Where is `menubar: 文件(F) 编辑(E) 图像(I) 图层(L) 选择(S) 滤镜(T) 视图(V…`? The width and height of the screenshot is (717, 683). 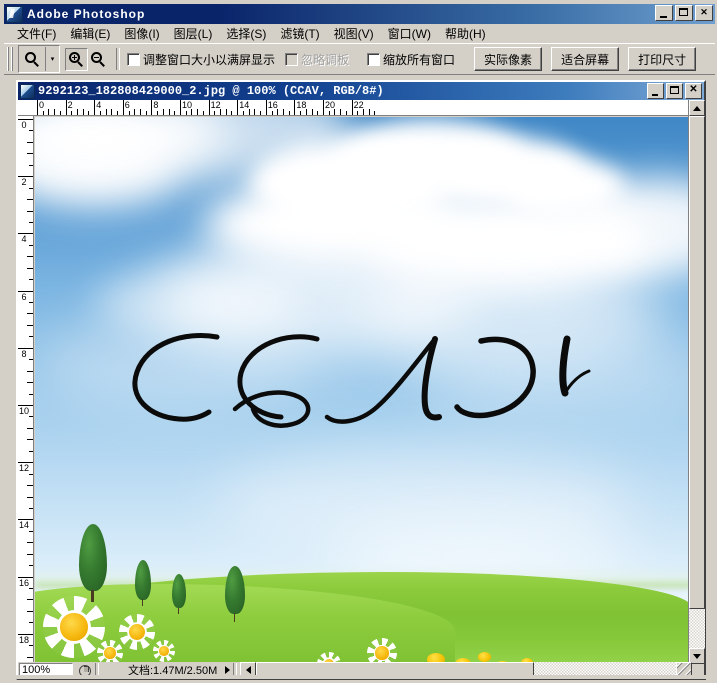
menubar: 文件(F) 编辑(E) 图像(I) 图层(L) 选择(S) 滤镜(T) 视图(V… is located at coordinates (359, 33).